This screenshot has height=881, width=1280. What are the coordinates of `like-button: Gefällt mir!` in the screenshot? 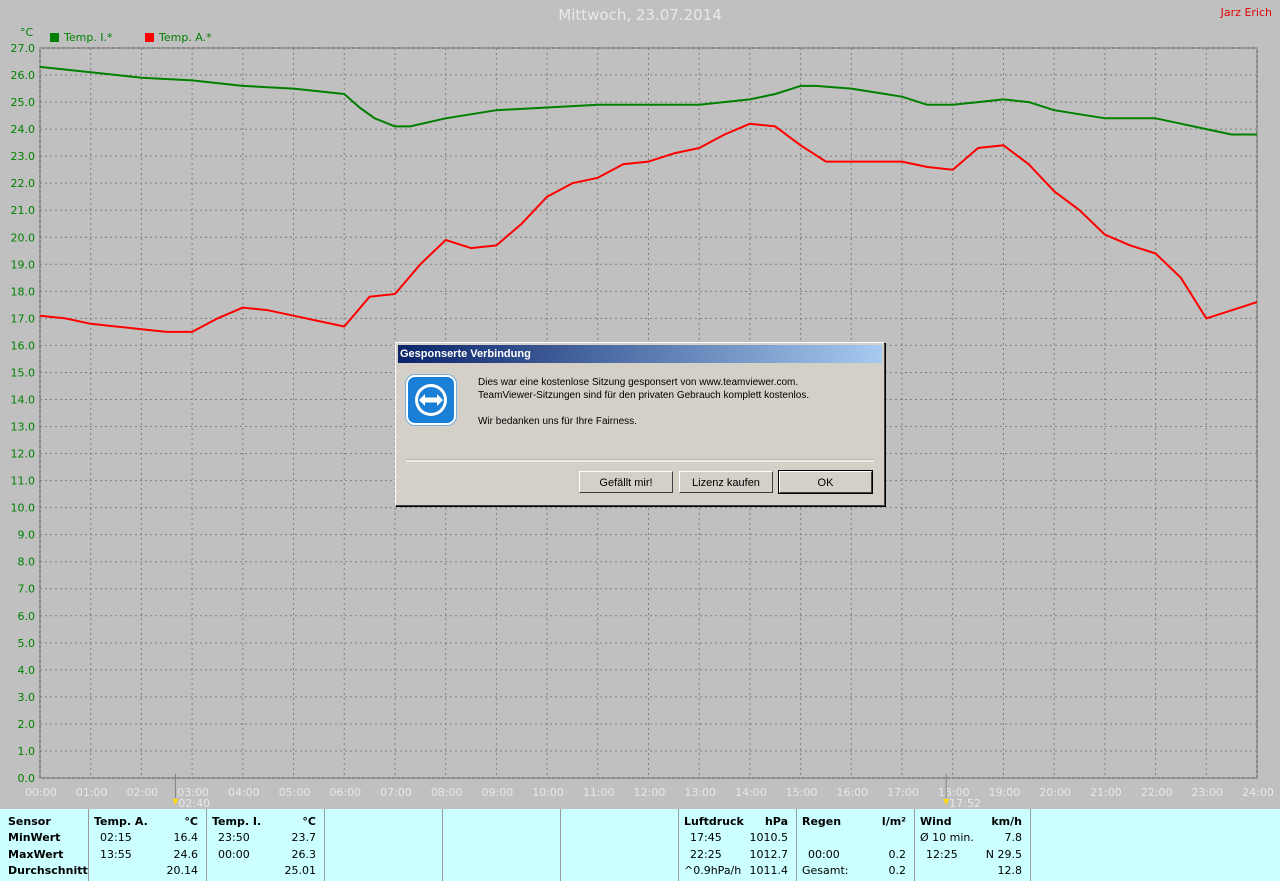 It's located at (626, 482).